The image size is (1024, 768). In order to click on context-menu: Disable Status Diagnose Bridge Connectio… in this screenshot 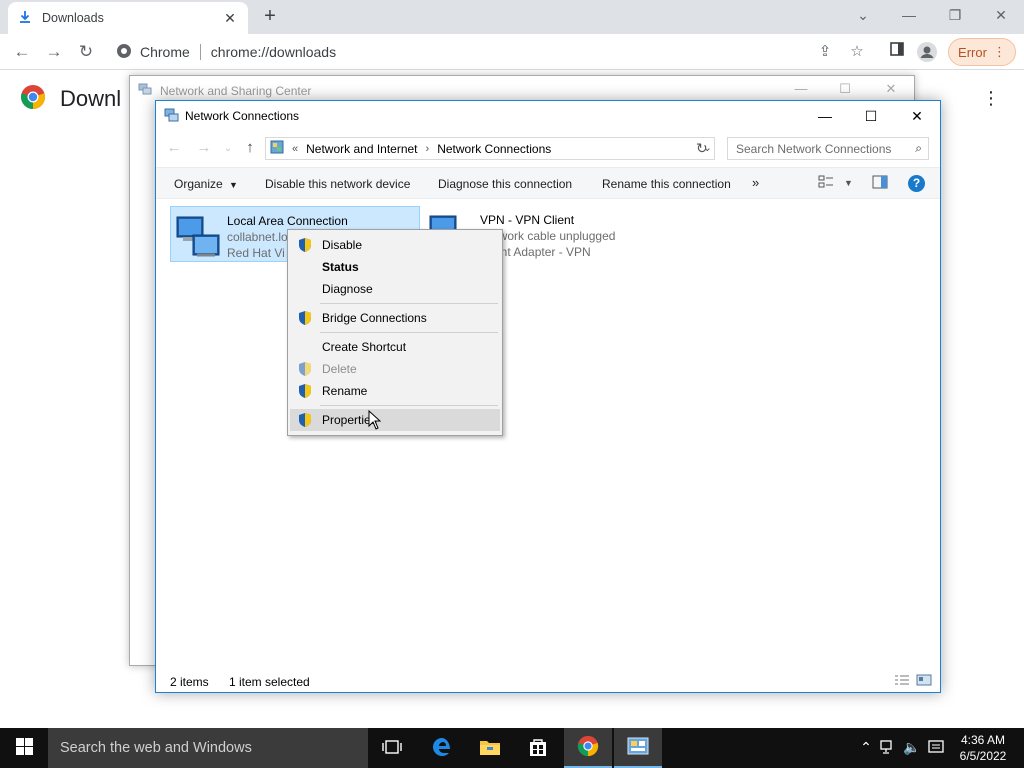, I will do `click(395, 332)`.